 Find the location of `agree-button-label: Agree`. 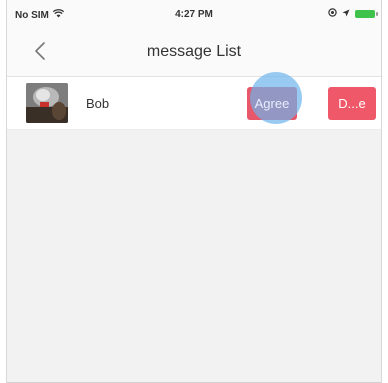

agree-button-label: Agree is located at coordinates (272, 103).